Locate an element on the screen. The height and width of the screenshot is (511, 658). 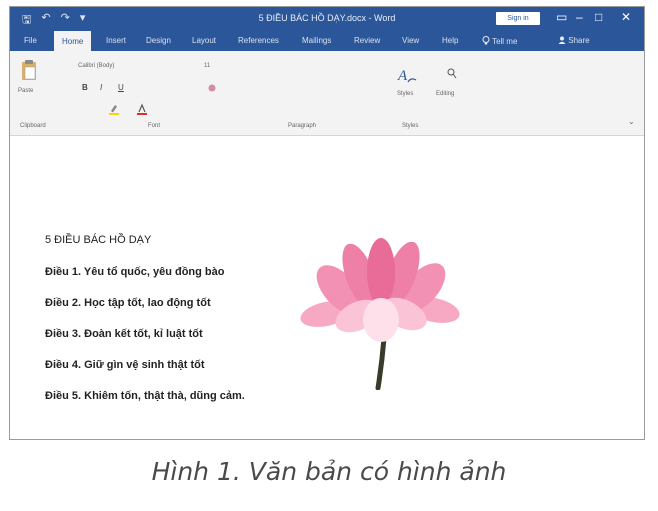
document-line-3: Điều 3. Đoàn kết tốt, kỉ luật tốt is located at coordinates (124, 334).